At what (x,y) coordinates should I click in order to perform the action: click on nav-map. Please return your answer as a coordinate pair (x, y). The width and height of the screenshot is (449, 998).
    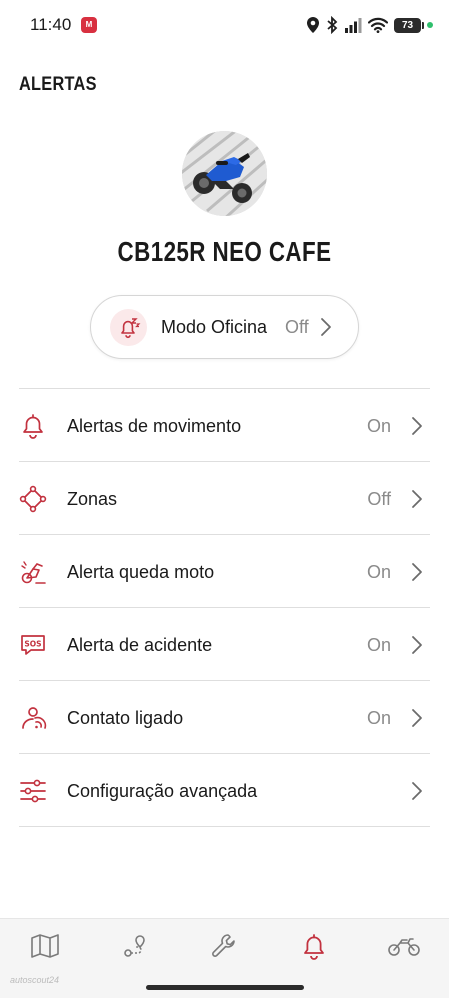
    Looking at the image, I should click on (45, 946).